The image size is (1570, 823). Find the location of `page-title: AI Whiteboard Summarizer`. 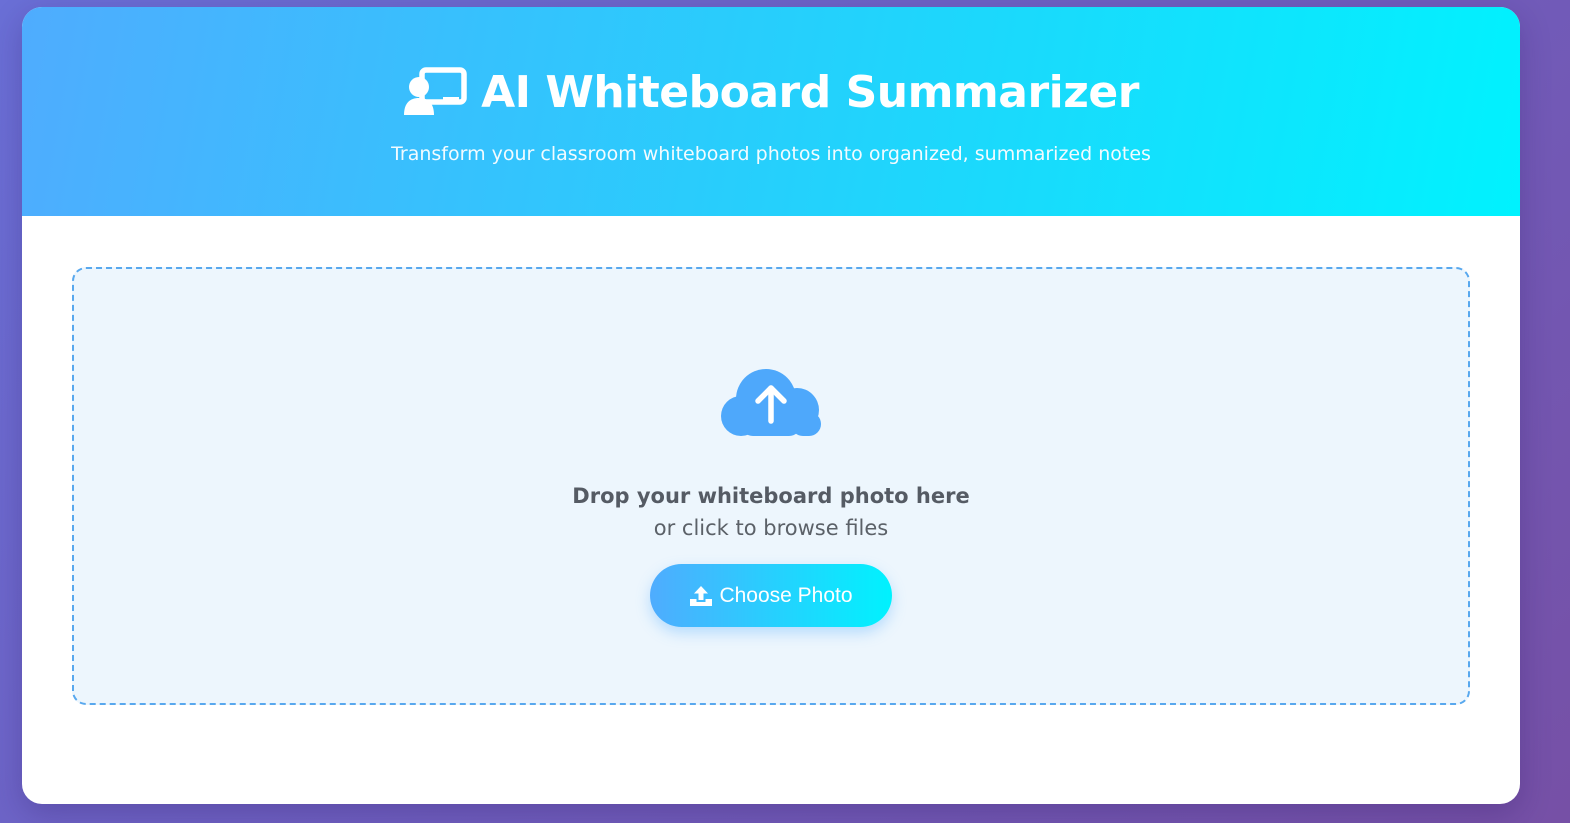

page-title: AI Whiteboard Summarizer is located at coordinates (810, 92).